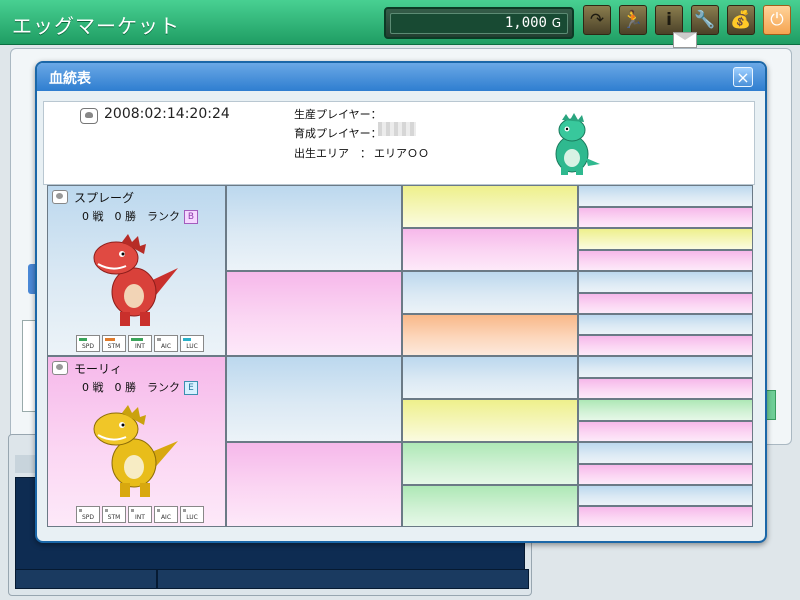 This screenshot has height=600, width=800. What do you see at coordinates (96, 26) in the screenshot?
I see `app-title: エッグマーケット` at bounding box center [96, 26].